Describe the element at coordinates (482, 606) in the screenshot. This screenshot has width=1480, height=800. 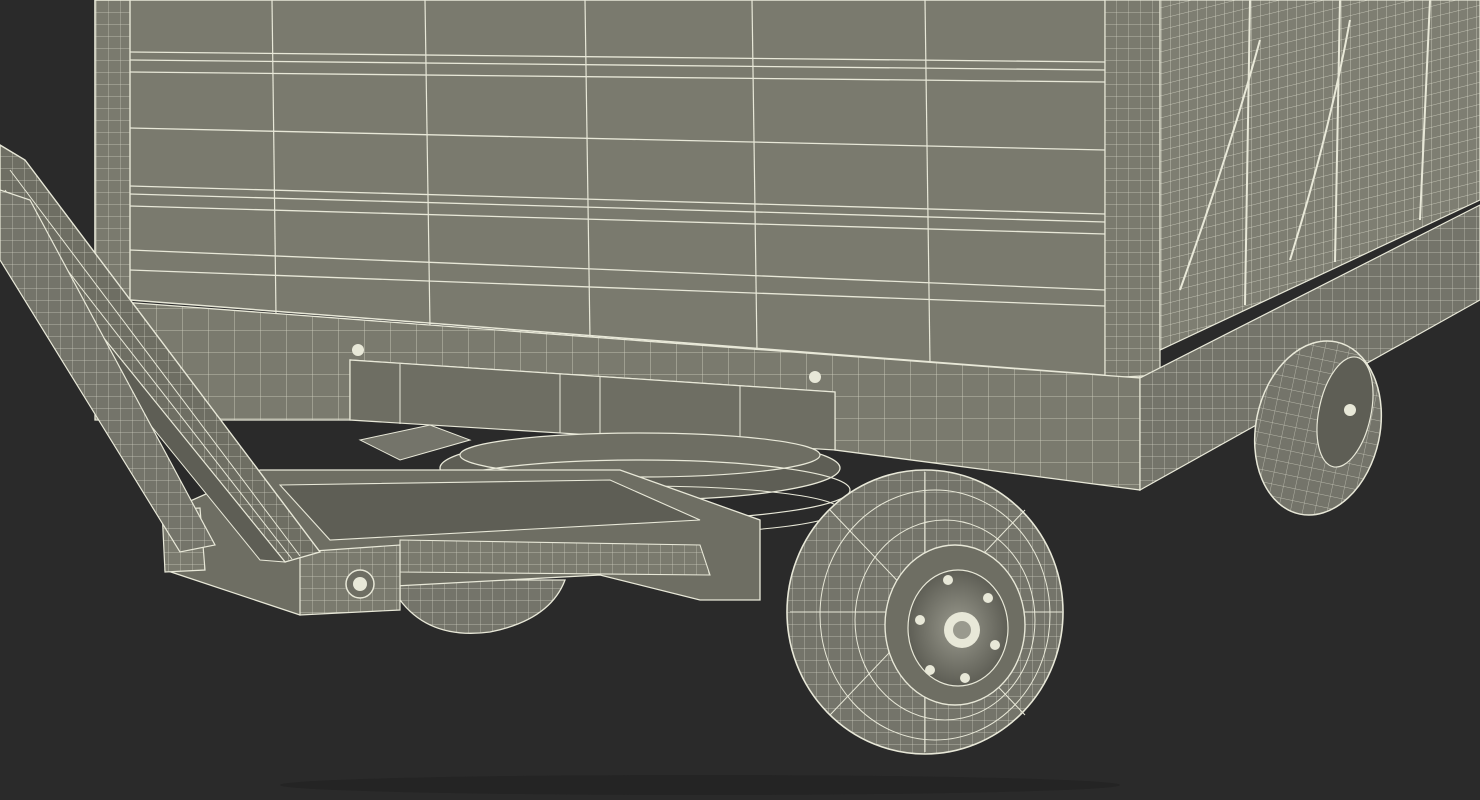
I see `front-left-wheel` at that location.